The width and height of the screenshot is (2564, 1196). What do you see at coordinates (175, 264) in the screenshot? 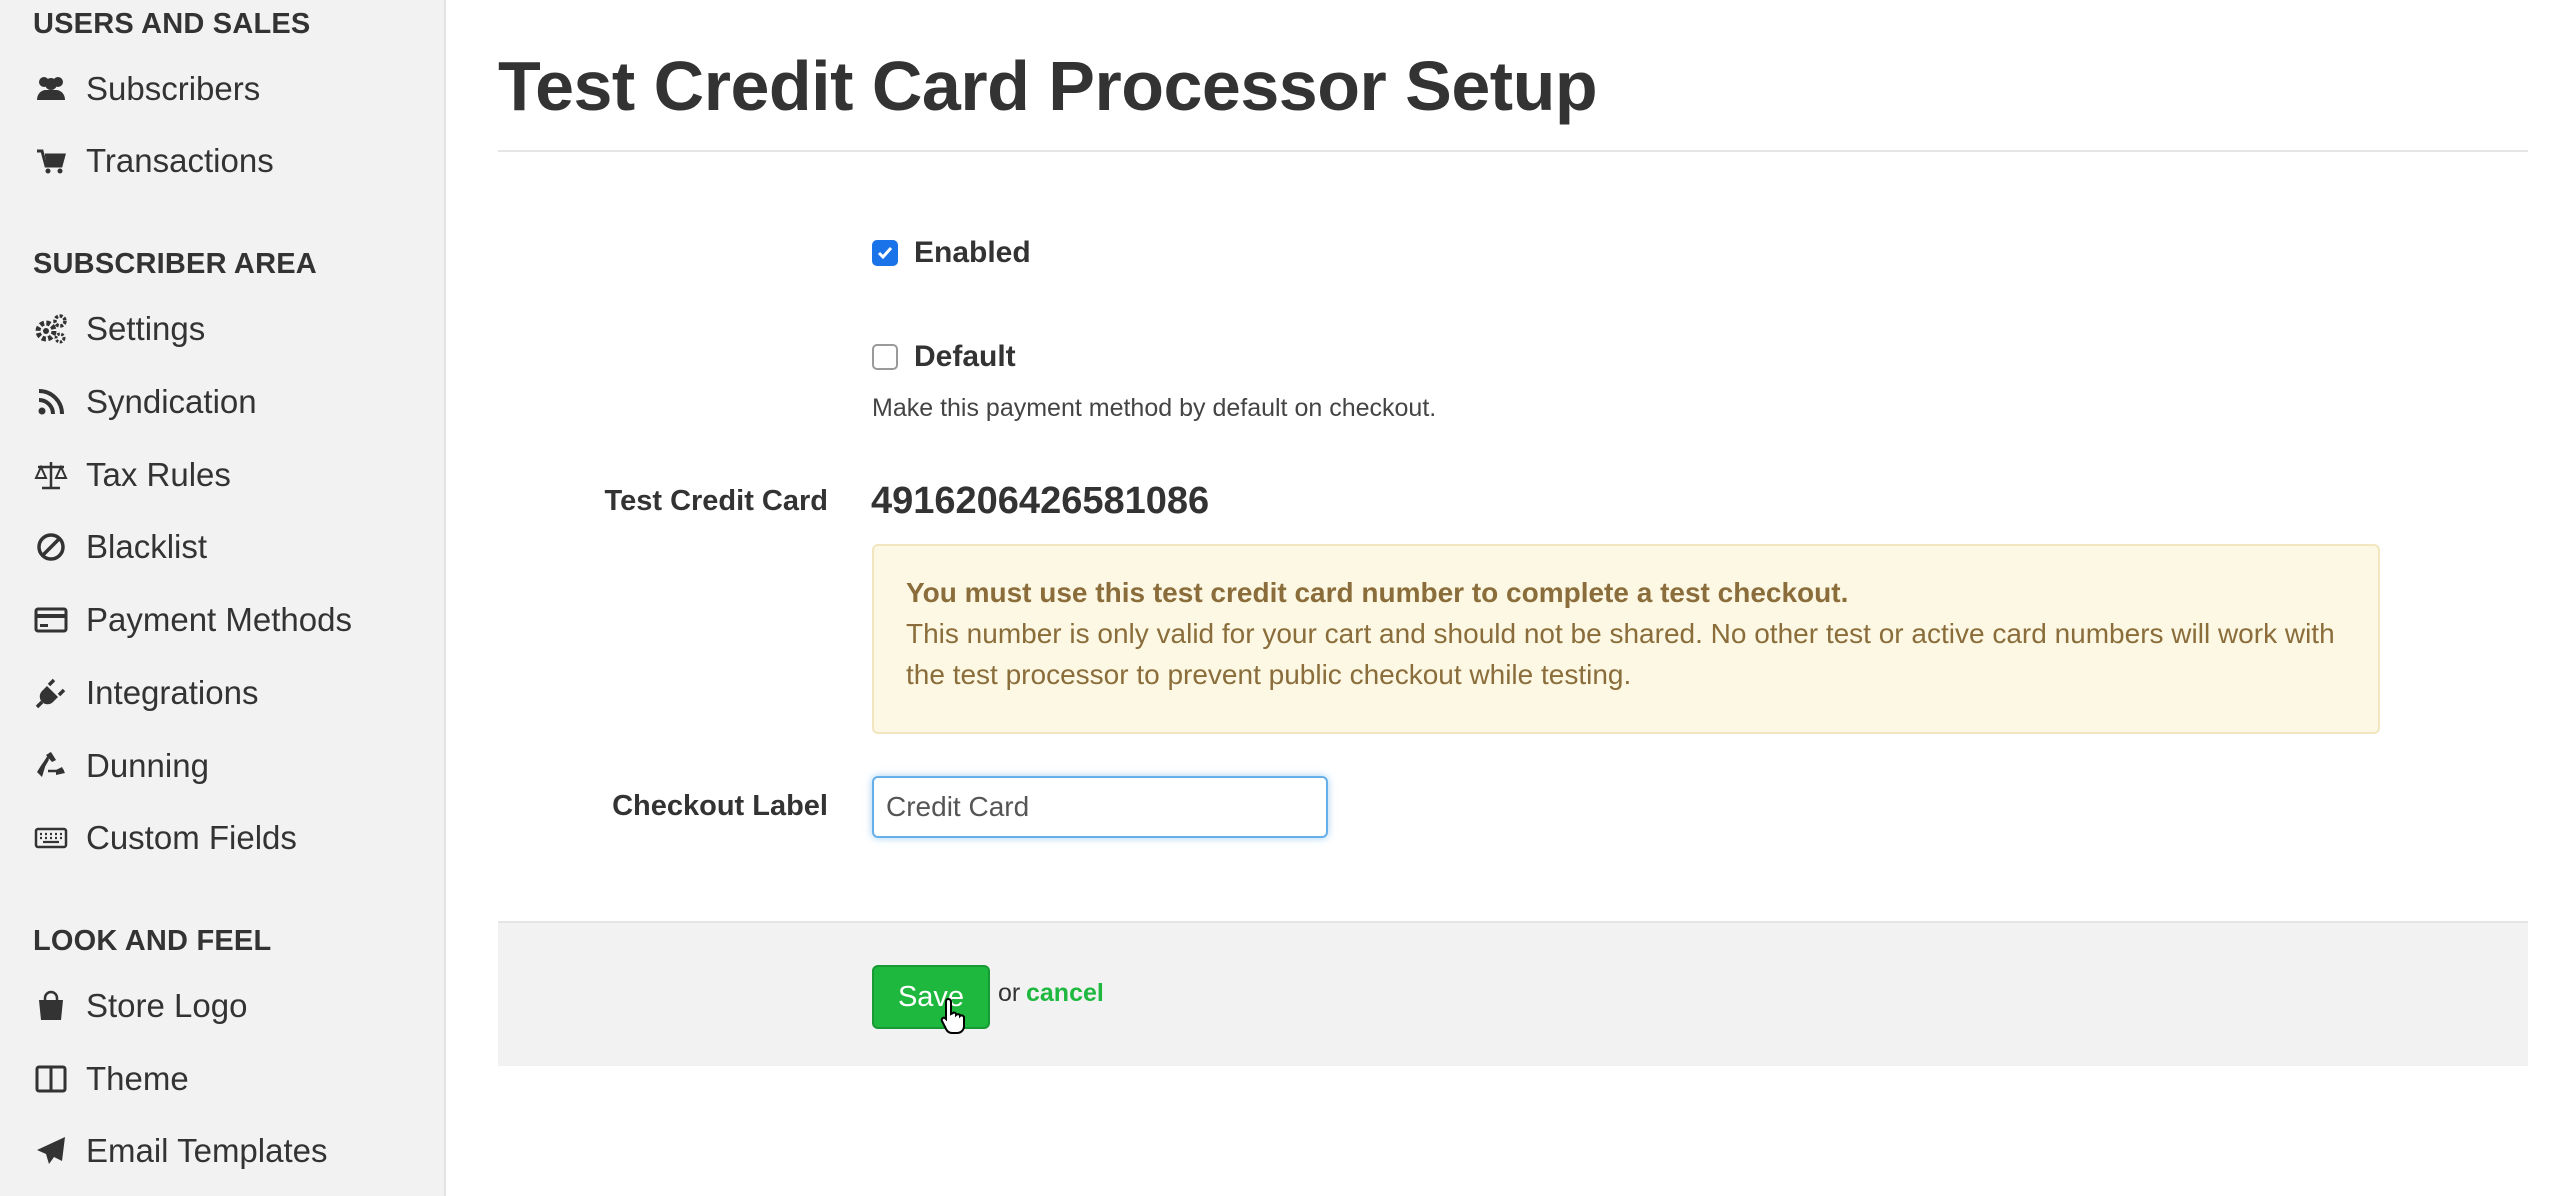
I see `sidebar-section-subscriber-area: SUBSCRIBER AREA` at bounding box center [175, 264].